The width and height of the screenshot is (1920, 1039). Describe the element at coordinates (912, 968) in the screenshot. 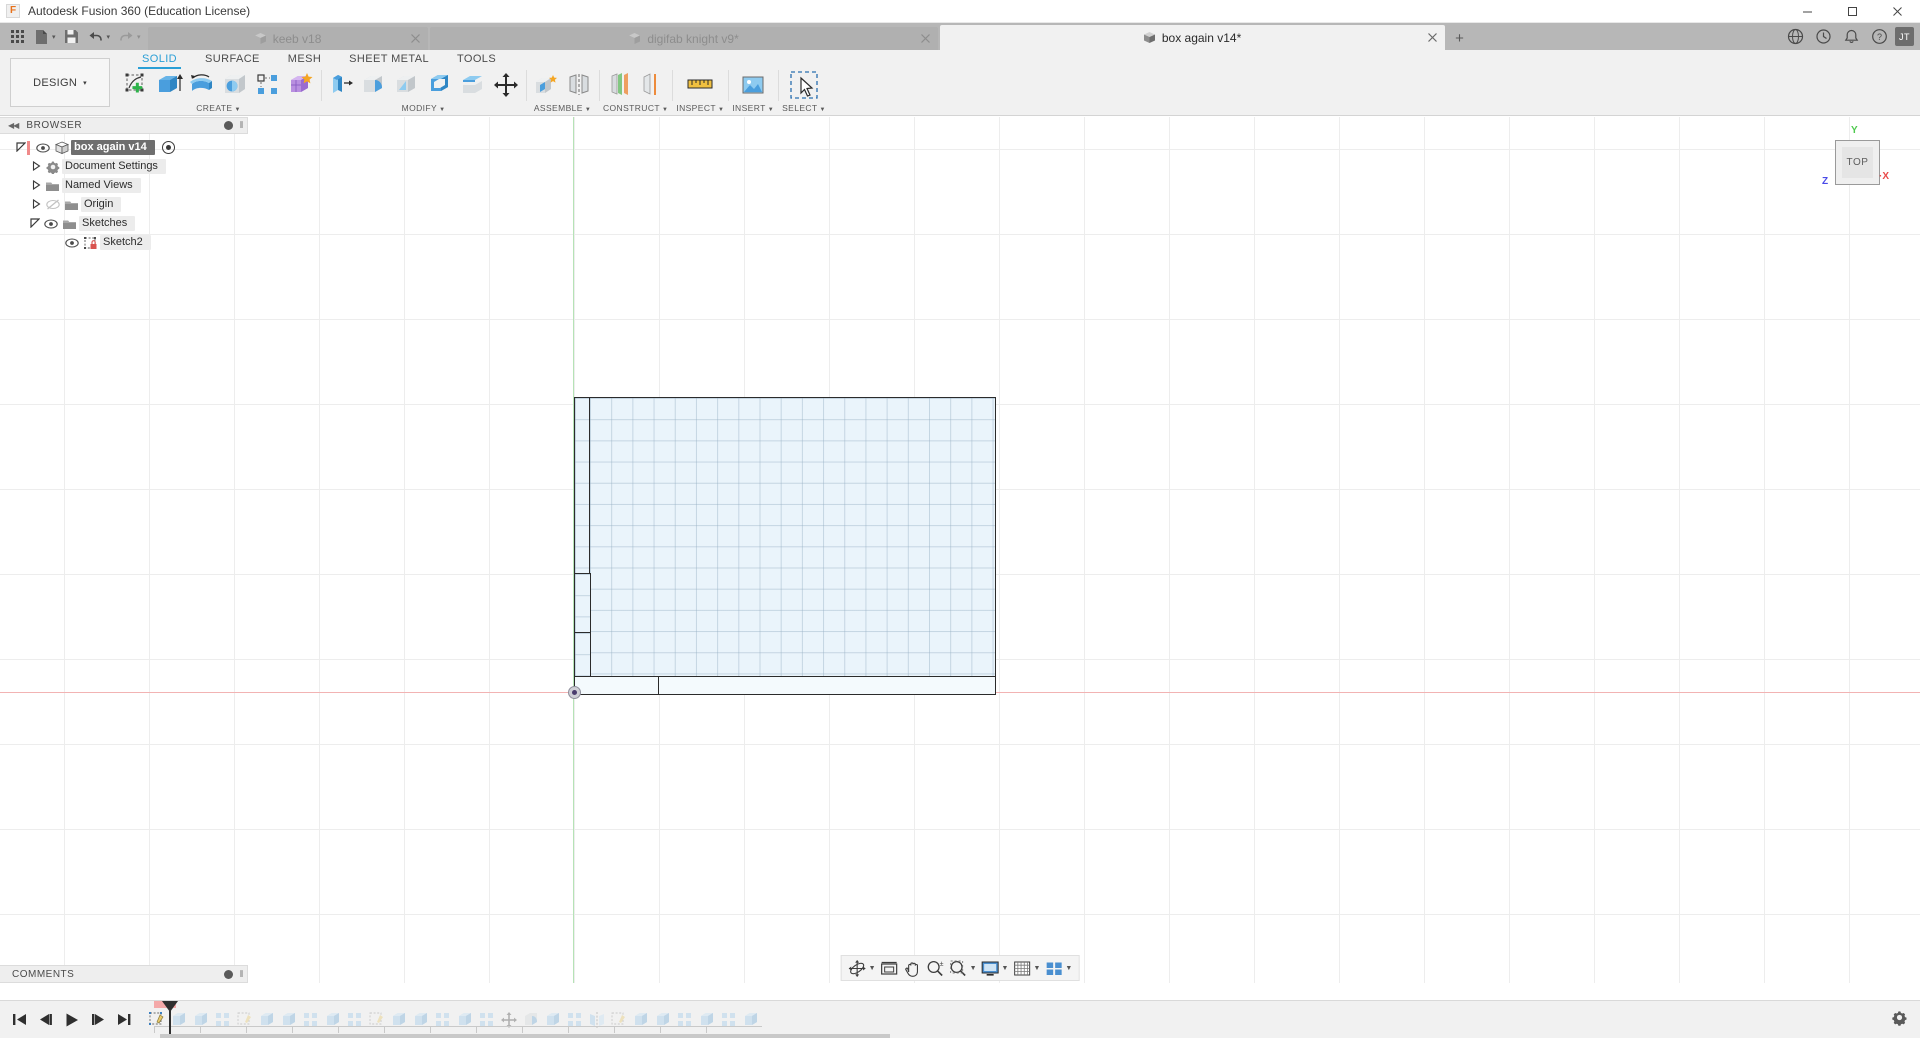

I see `pan-hand-icon` at that location.